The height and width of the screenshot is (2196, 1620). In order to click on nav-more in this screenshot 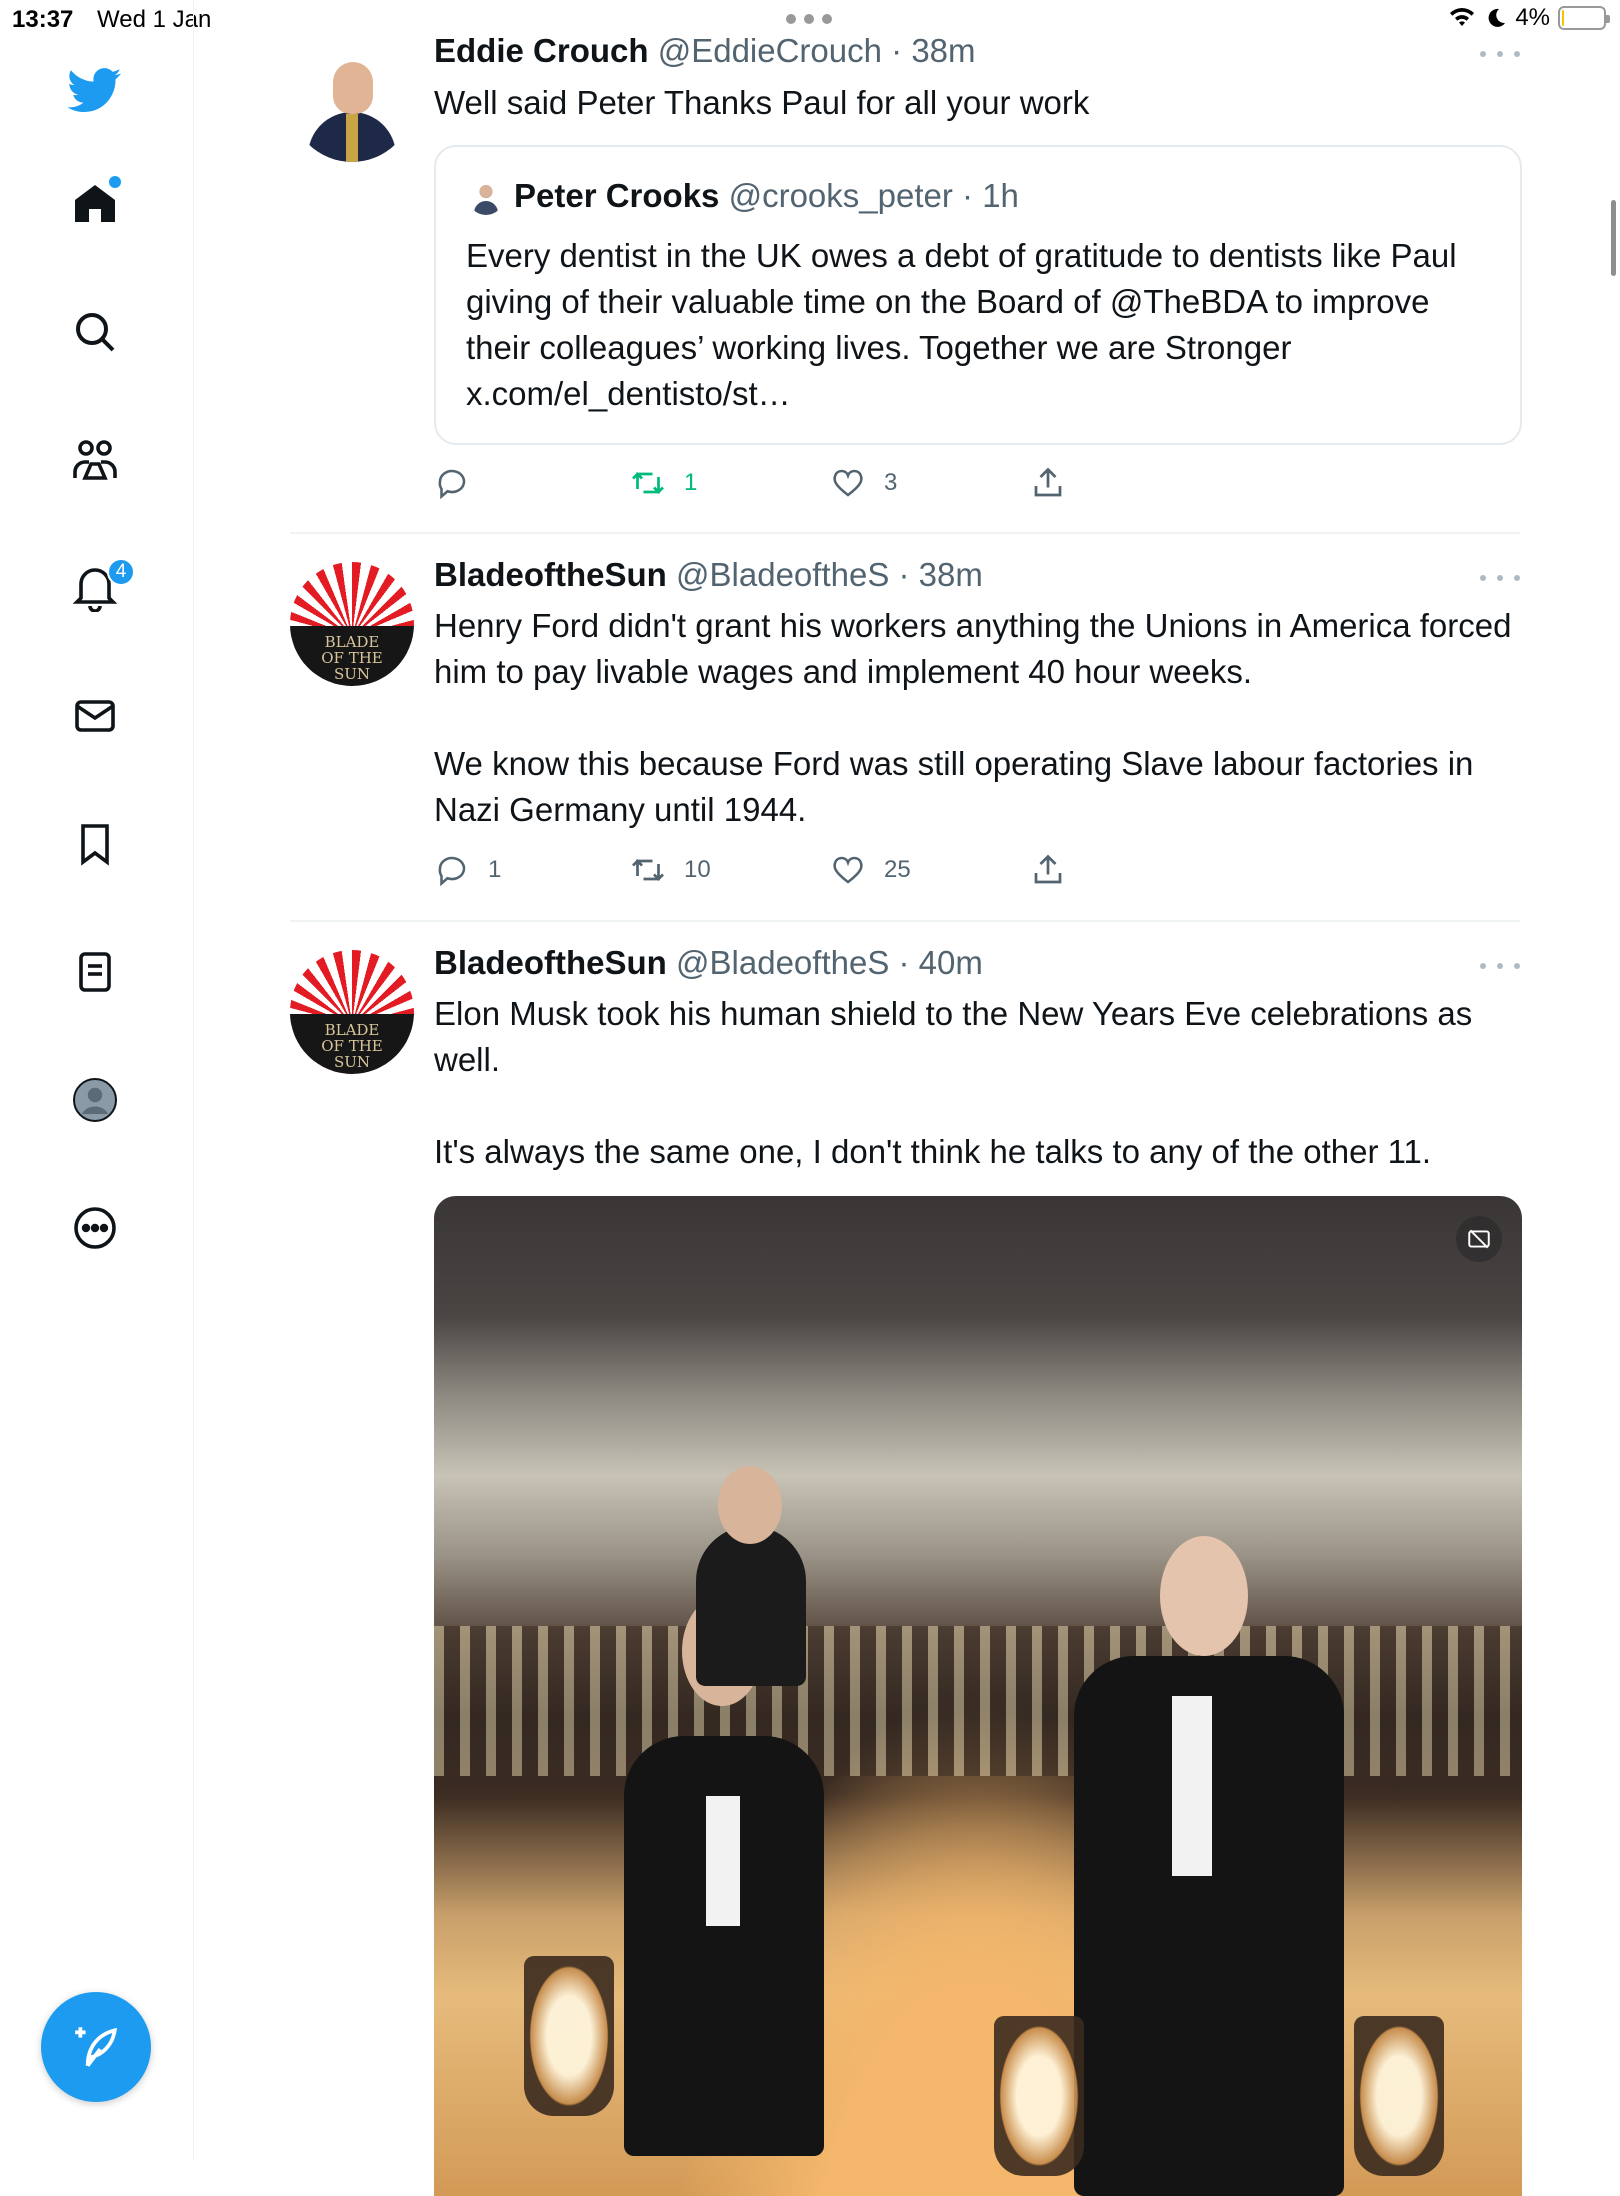, I will do `click(95, 1228)`.